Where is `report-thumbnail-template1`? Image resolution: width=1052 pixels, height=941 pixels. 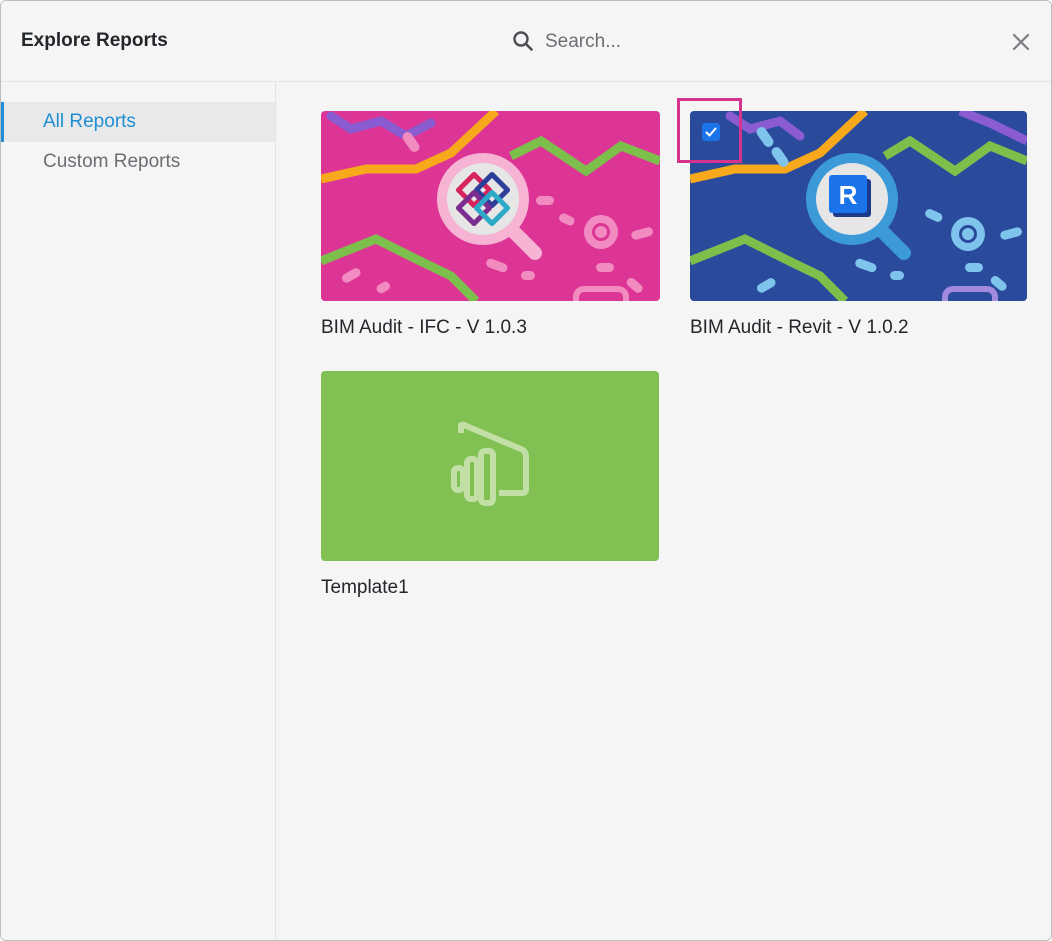
report-thumbnail-template1 is located at coordinates (490, 466).